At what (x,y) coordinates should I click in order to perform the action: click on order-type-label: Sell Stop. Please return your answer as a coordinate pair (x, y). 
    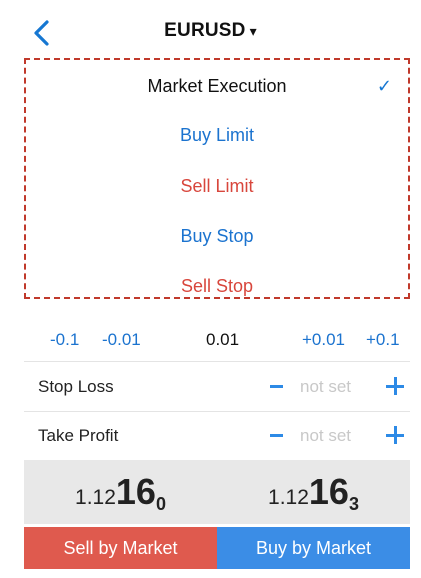
    Looking at the image, I should click on (217, 286).